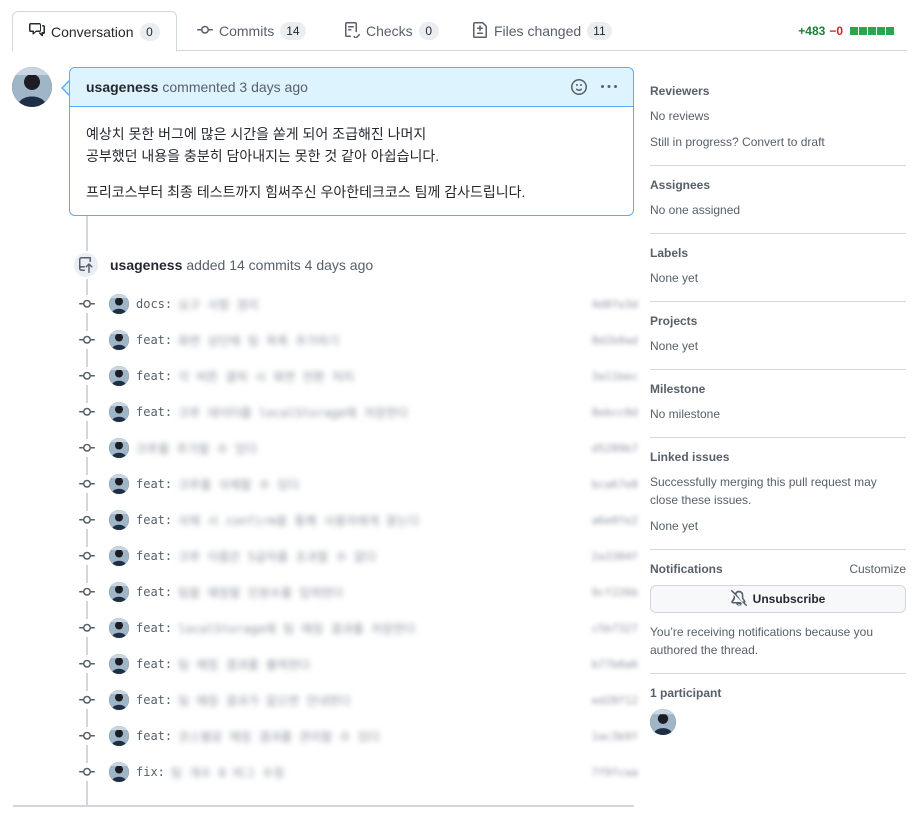 Image resolution: width=920 pixels, height=821 pixels. I want to click on kebab-icon, so click(609, 87).